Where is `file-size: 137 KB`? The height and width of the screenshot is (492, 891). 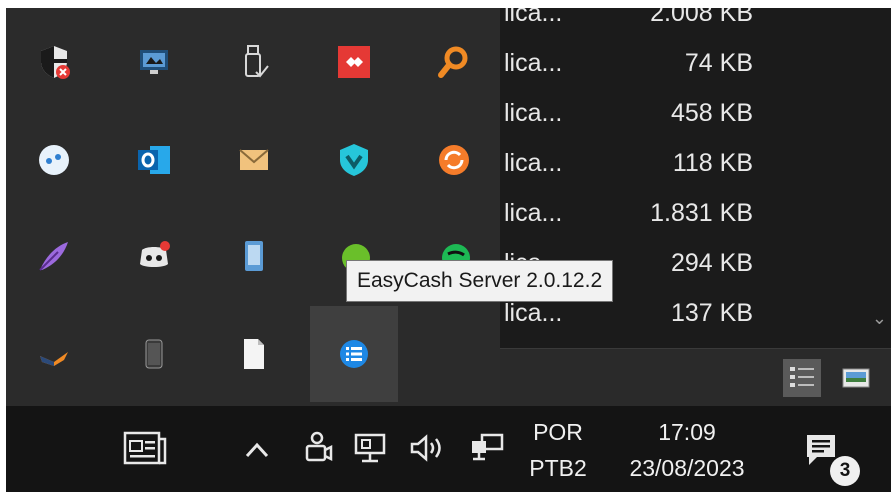
file-size: 137 KB is located at coordinates (711, 313).